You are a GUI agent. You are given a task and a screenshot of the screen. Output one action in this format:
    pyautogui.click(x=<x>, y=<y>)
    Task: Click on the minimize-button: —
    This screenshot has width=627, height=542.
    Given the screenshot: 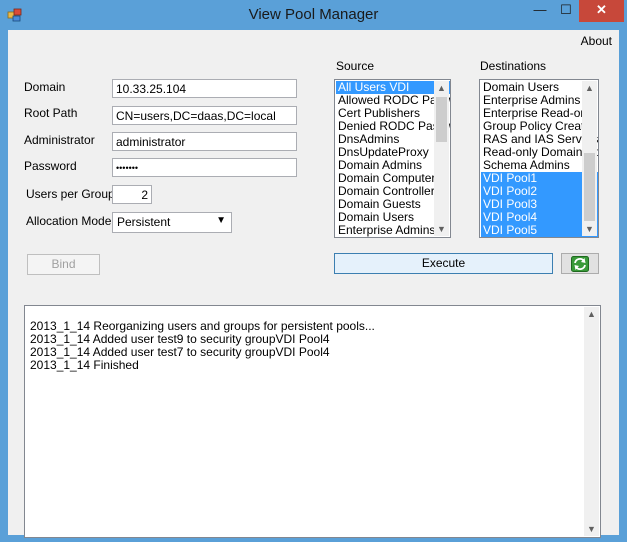 What is the action you would take?
    pyautogui.click(x=540, y=11)
    